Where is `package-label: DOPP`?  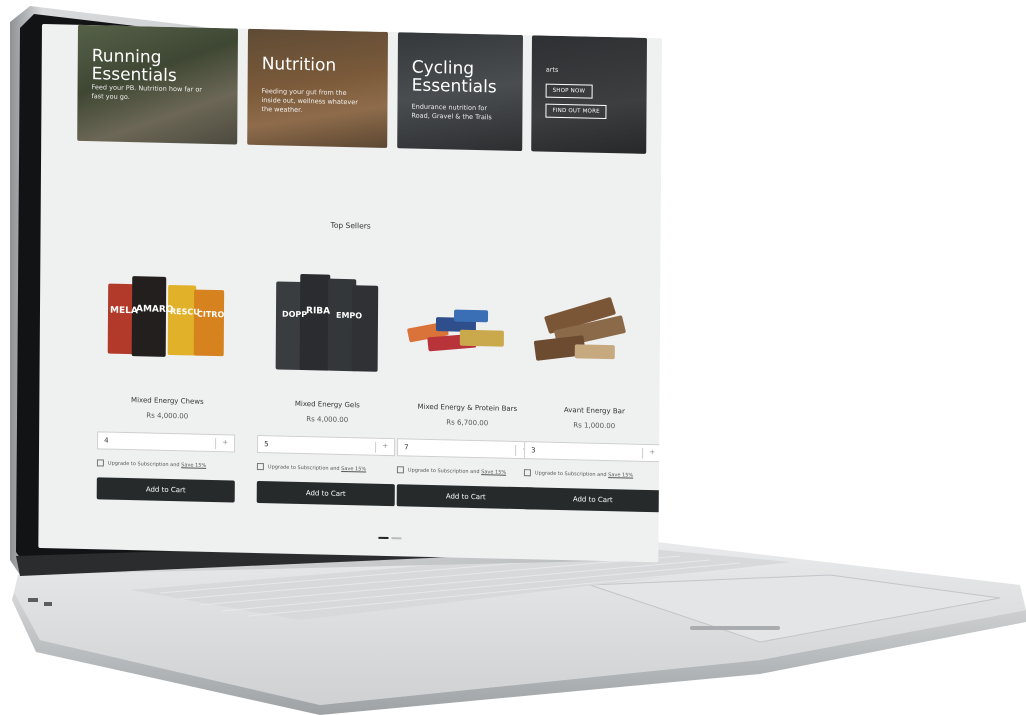
package-label: DOPP is located at coordinates (294, 314).